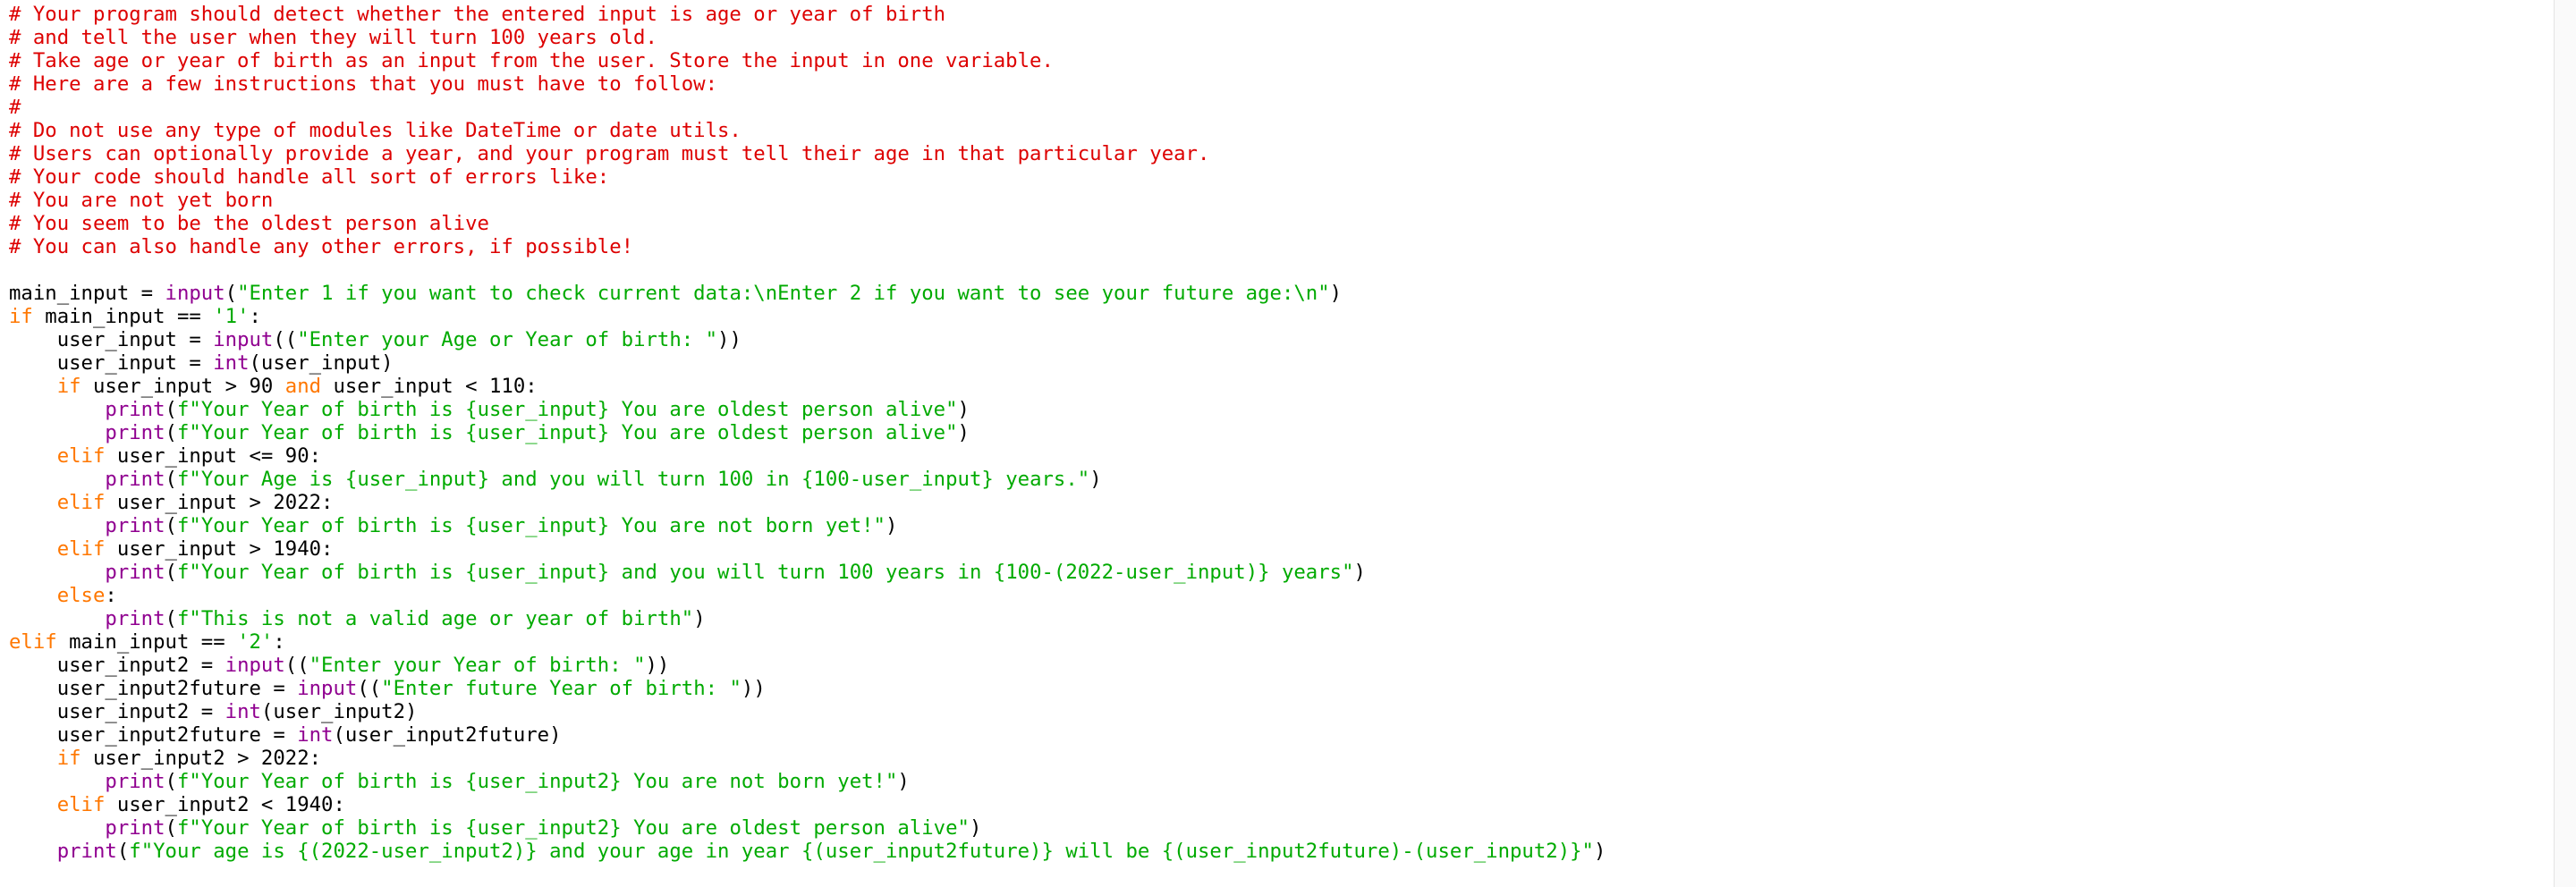 Image resolution: width=2576 pixels, height=887 pixels. What do you see at coordinates (141, 200) in the screenshot?
I see `comment-token: # You are not yet born` at bounding box center [141, 200].